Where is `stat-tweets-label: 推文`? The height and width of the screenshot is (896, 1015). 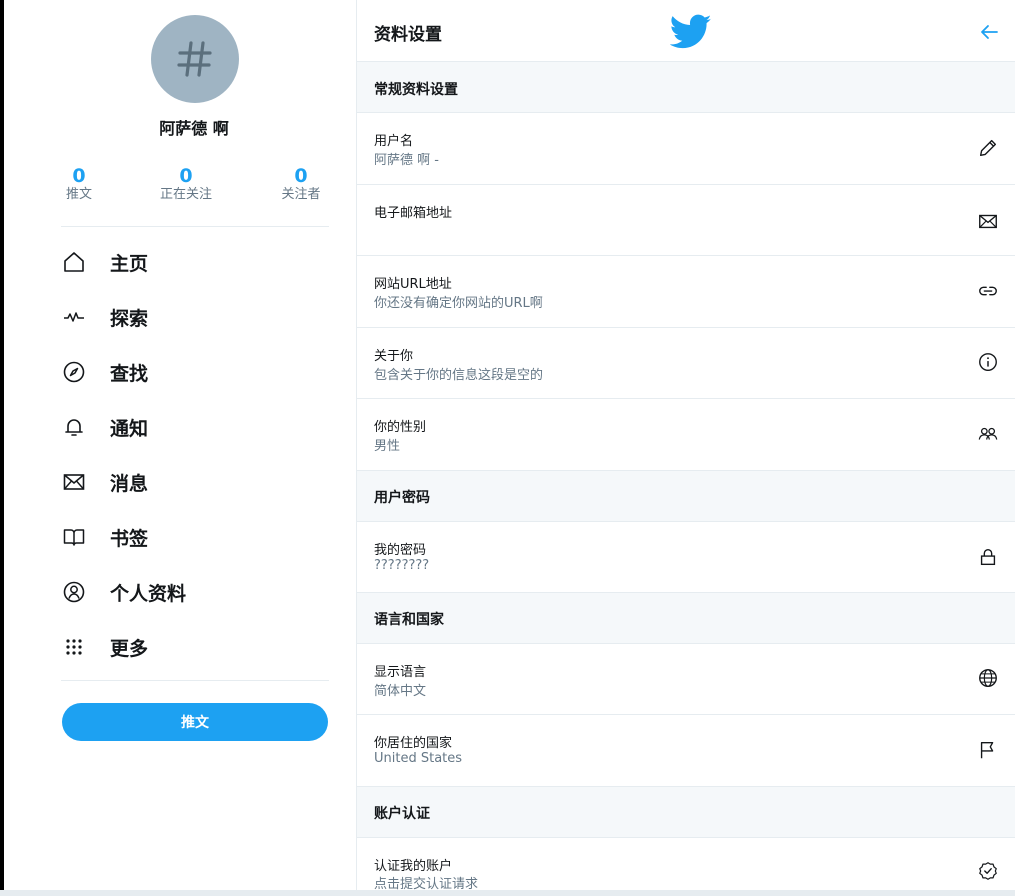
stat-tweets-label: 推文 is located at coordinates (78, 194).